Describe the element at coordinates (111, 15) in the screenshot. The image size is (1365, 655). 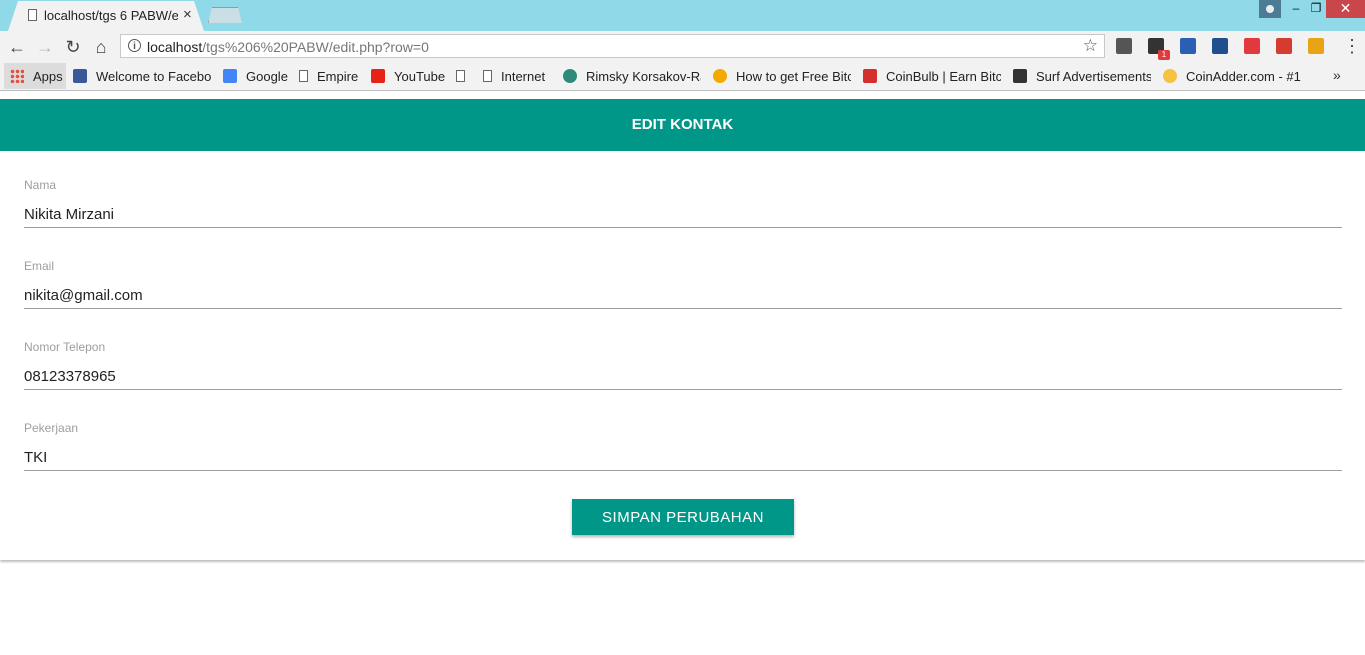
I see `tab-title: localhost/tgs 6 PABW/edit.php` at that location.